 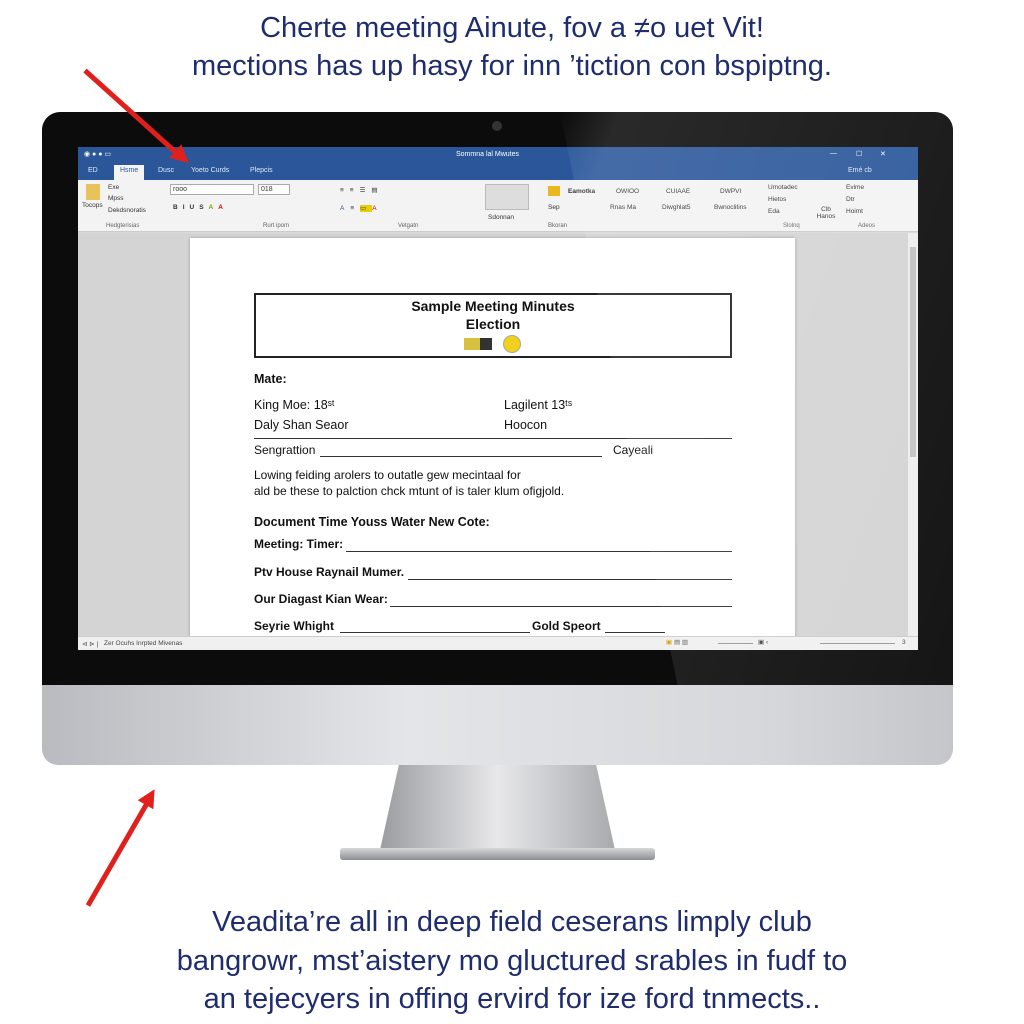 What do you see at coordinates (730, 207) in the screenshot?
I see `style-sub-4: Bwnoclitins` at bounding box center [730, 207].